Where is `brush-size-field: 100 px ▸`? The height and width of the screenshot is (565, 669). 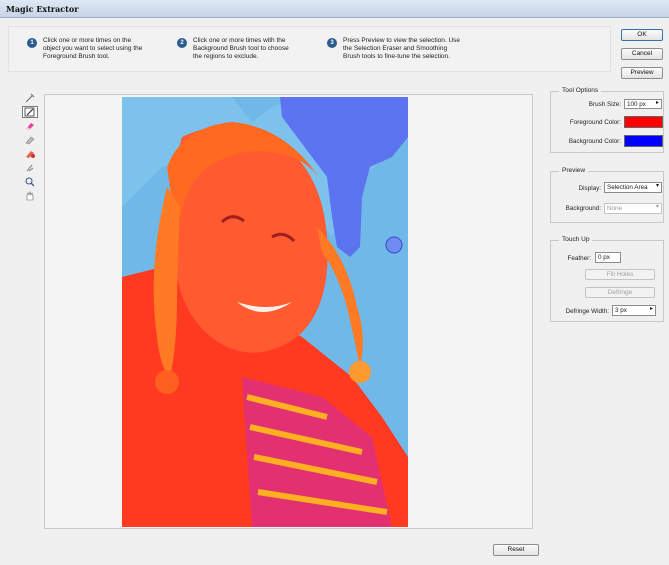
brush-size-field: 100 px ▸ is located at coordinates (643, 104).